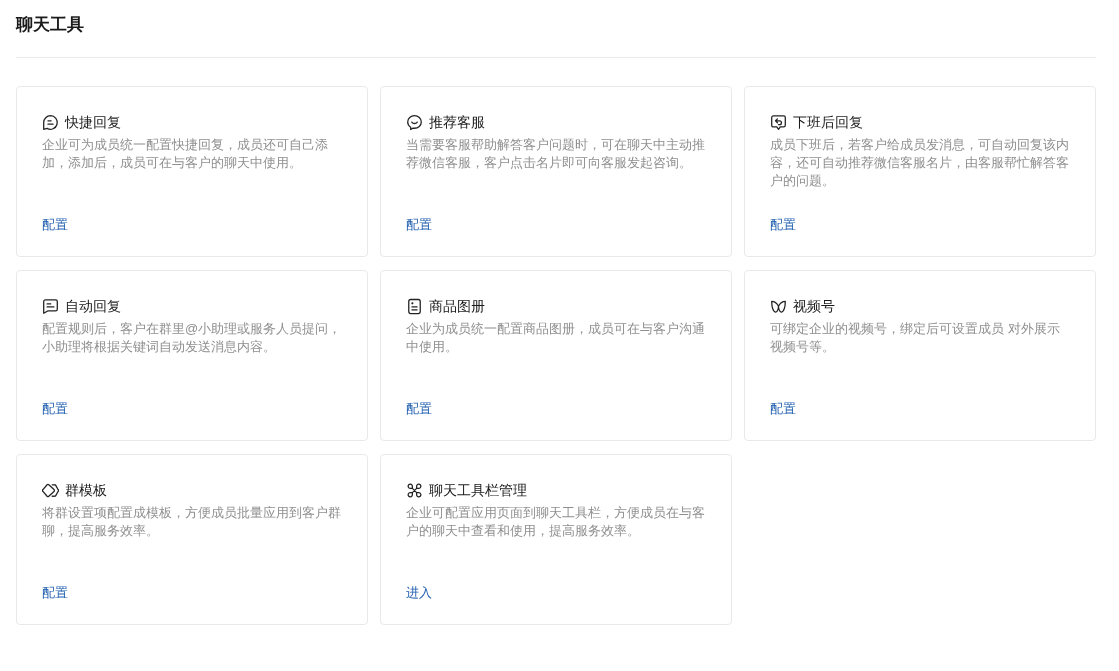  What do you see at coordinates (414, 122) in the screenshot?
I see `smile-bubble-icon` at bounding box center [414, 122].